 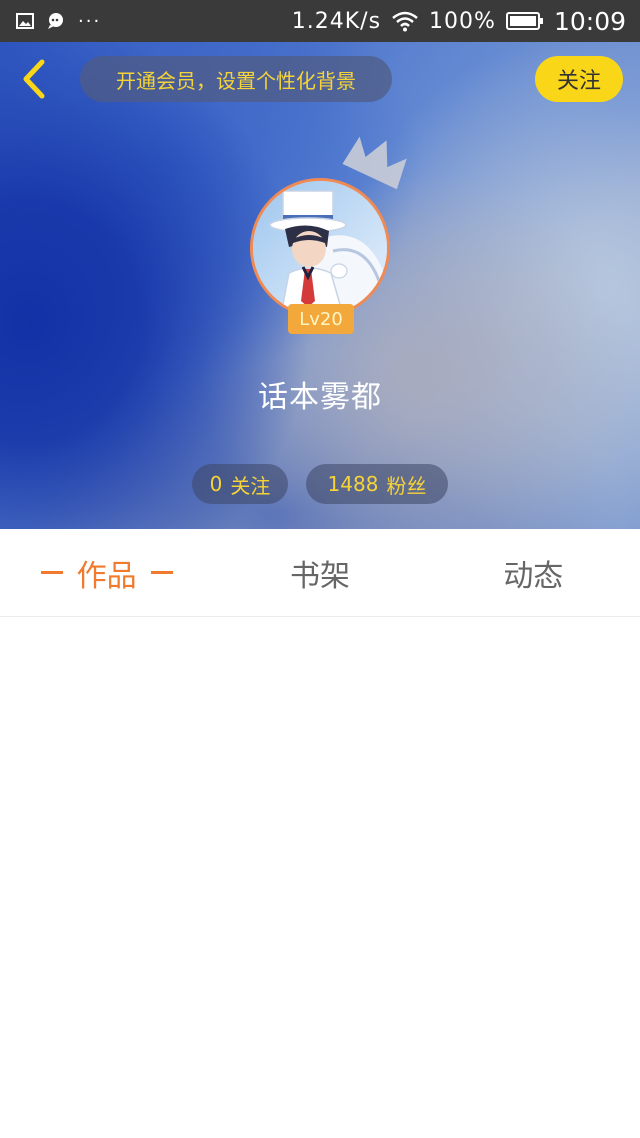 I want to click on follow-button: 关注, so click(x=579, y=79).